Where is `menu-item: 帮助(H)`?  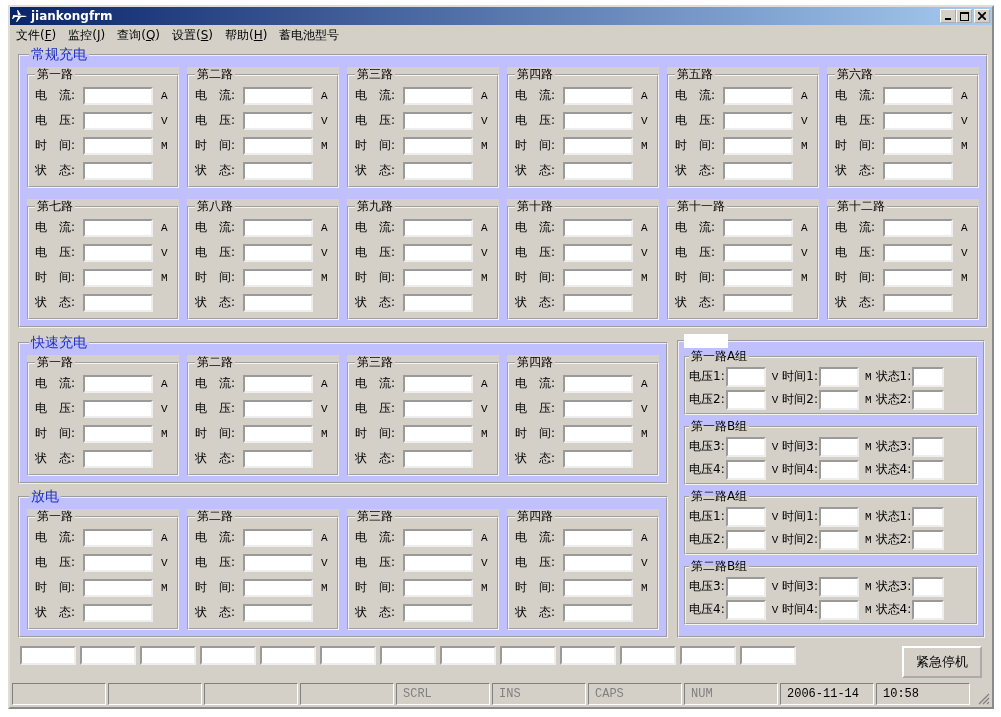
menu-item: 帮助(H) is located at coordinates (246, 35).